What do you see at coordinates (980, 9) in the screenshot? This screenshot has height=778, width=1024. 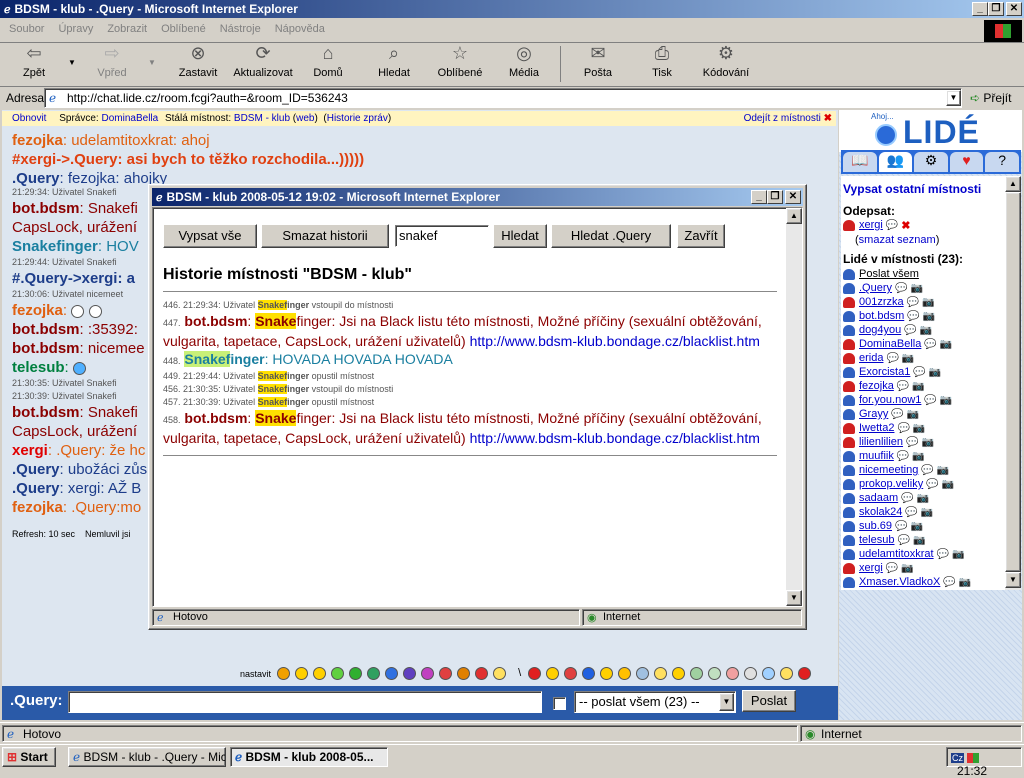 I see `minimize-button: _` at bounding box center [980, 9].